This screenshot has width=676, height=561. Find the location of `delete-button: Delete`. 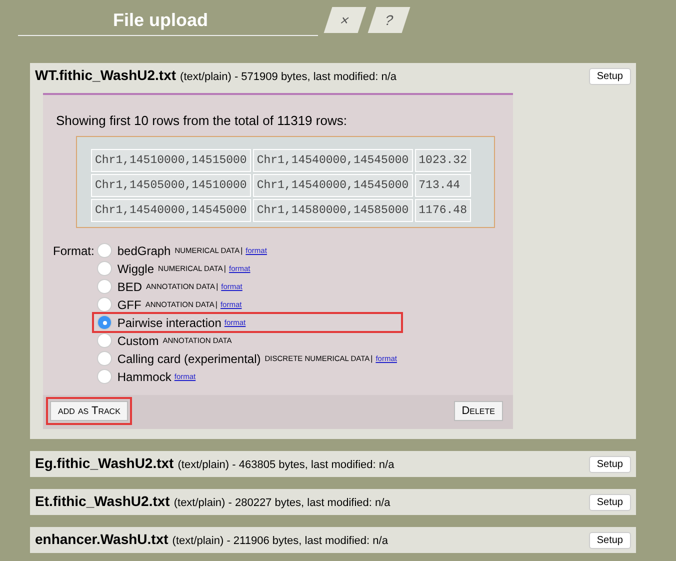

delete-button: Delete is located at coordinates (478, 411).